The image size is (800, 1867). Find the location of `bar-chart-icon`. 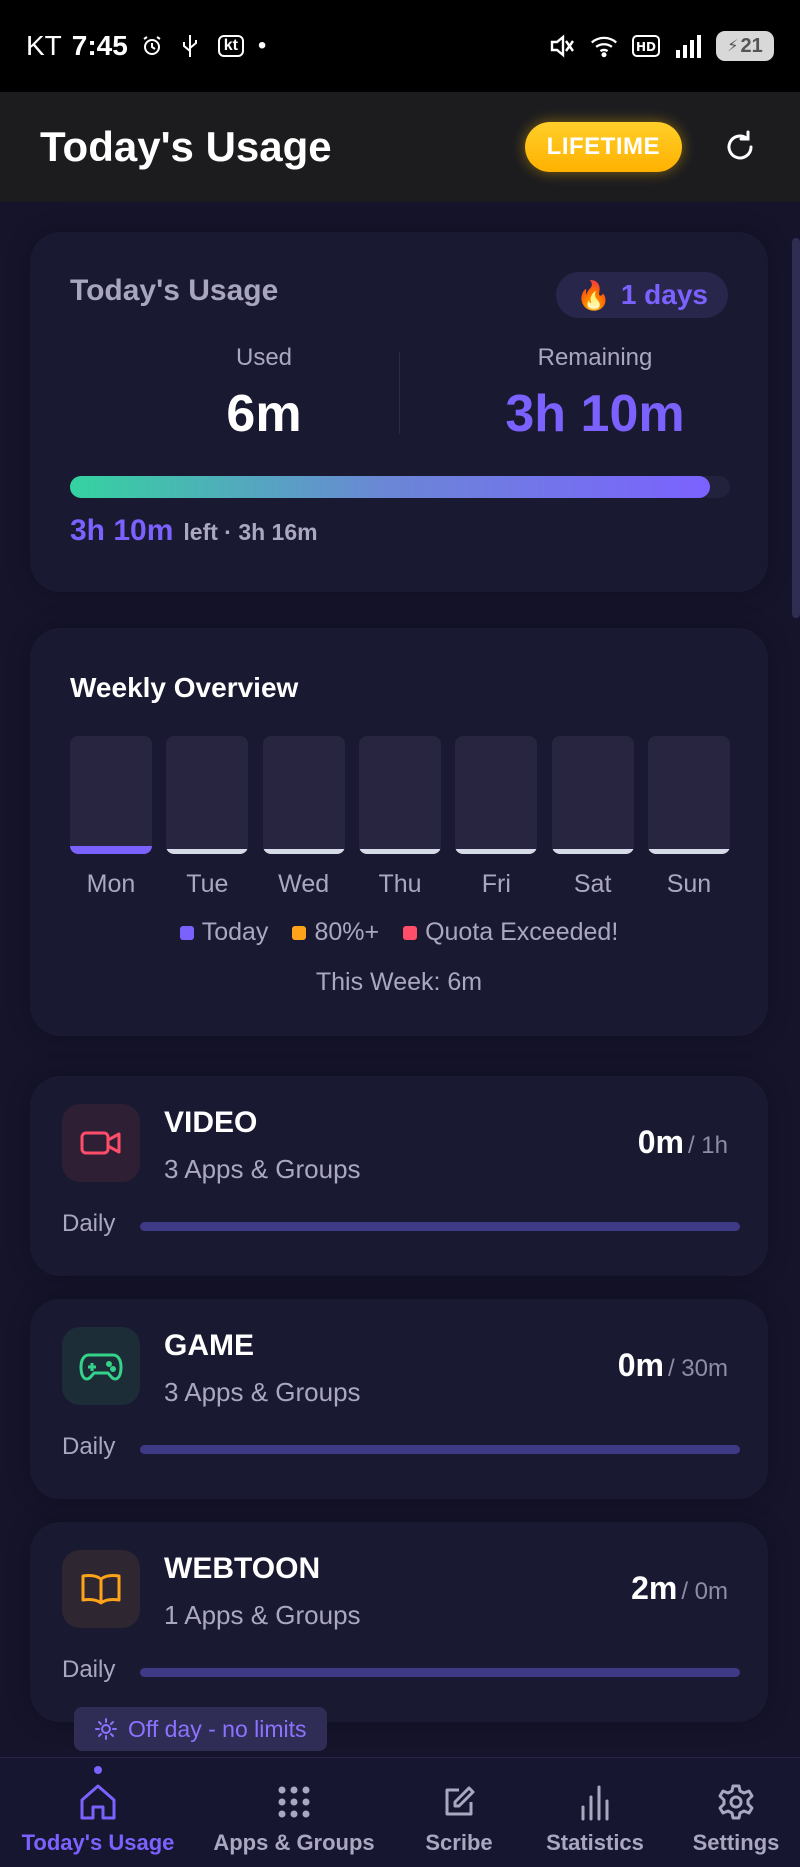

bar-chart-icon is located at coordinates (595, 1802).